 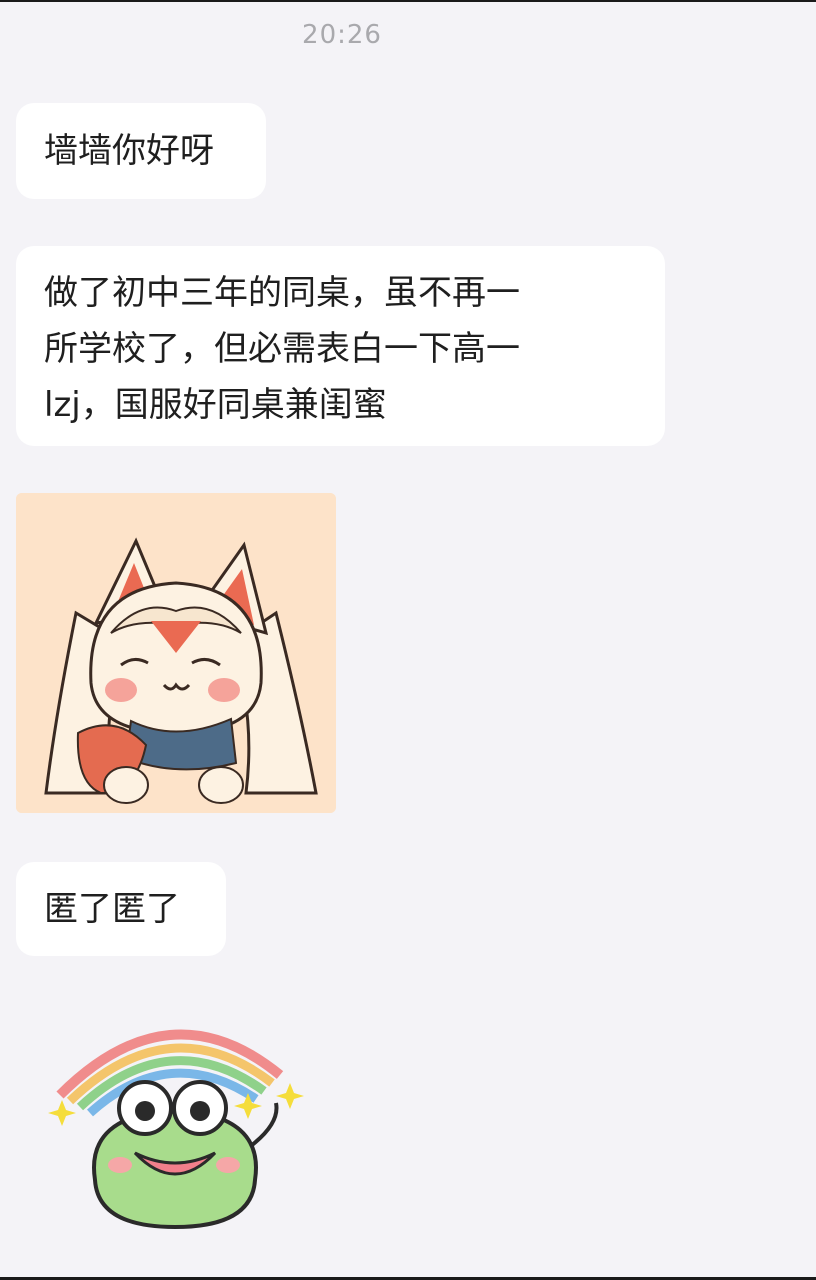 What do you see at coordinates (129, 151) in the screenshot?
I see `message-text: 墙墙你好呀` at bounding box center [129, 151].